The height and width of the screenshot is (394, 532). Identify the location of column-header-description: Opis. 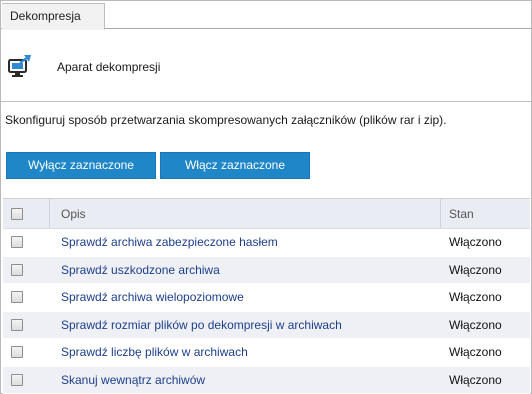
(73, 213).